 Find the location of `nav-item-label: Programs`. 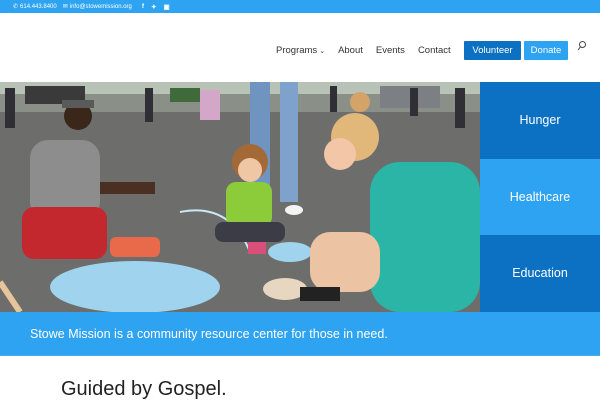

nav-item-label: Programs is located at coordinates (297, 50).